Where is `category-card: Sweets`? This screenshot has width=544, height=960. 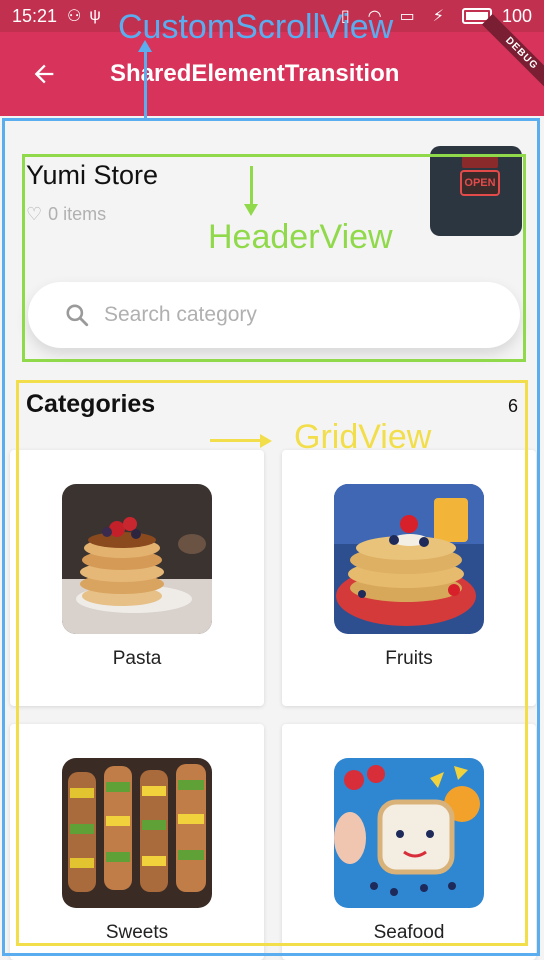
category-card: Sweets is located at coordinates (137, 842).